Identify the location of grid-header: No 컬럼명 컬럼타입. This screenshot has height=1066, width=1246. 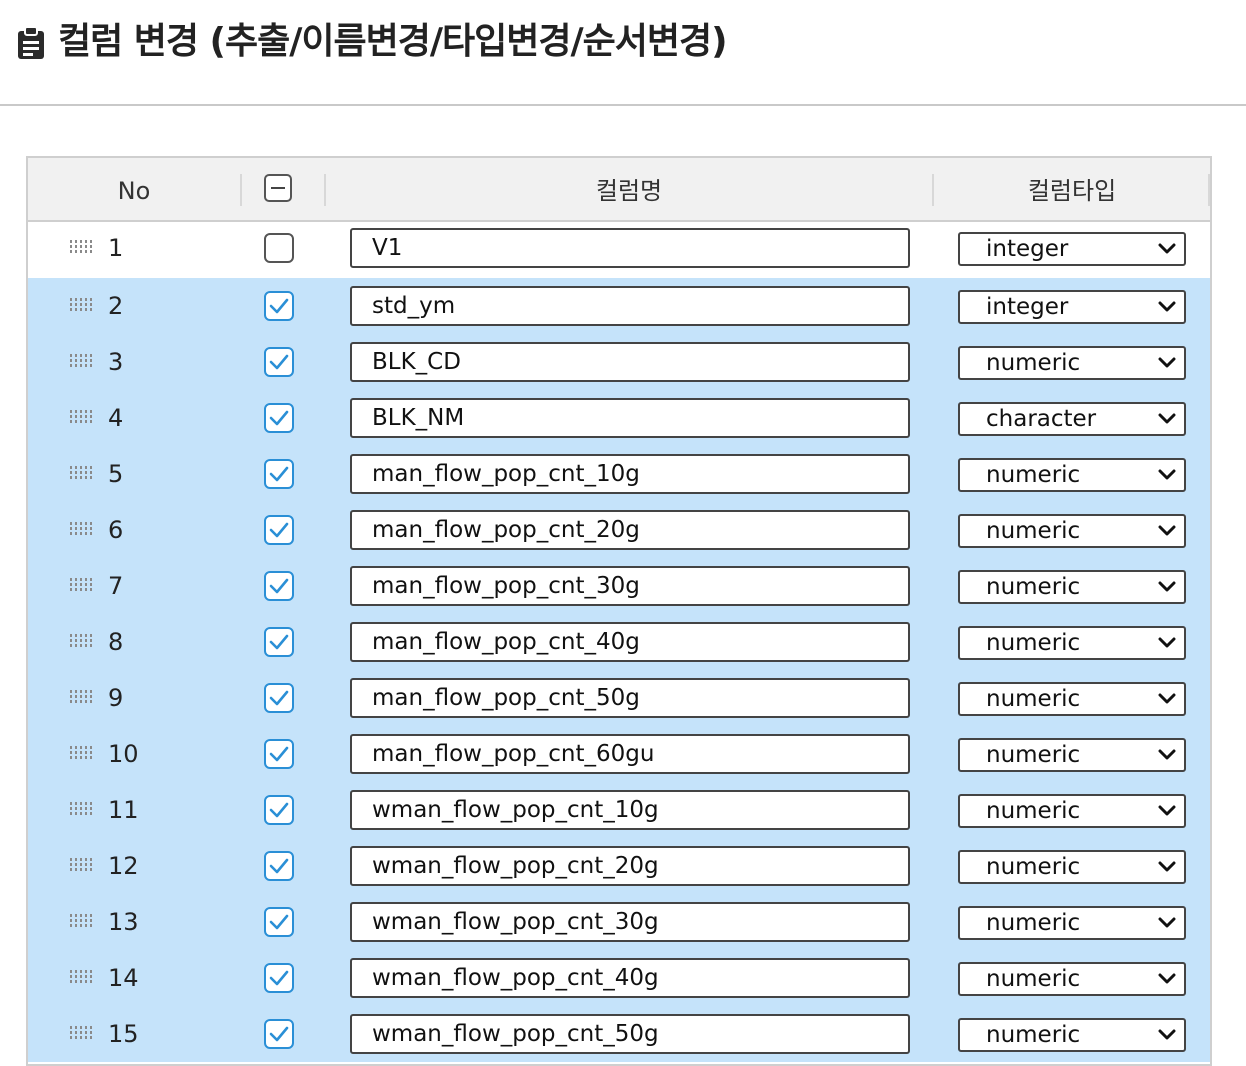
(619, 190).